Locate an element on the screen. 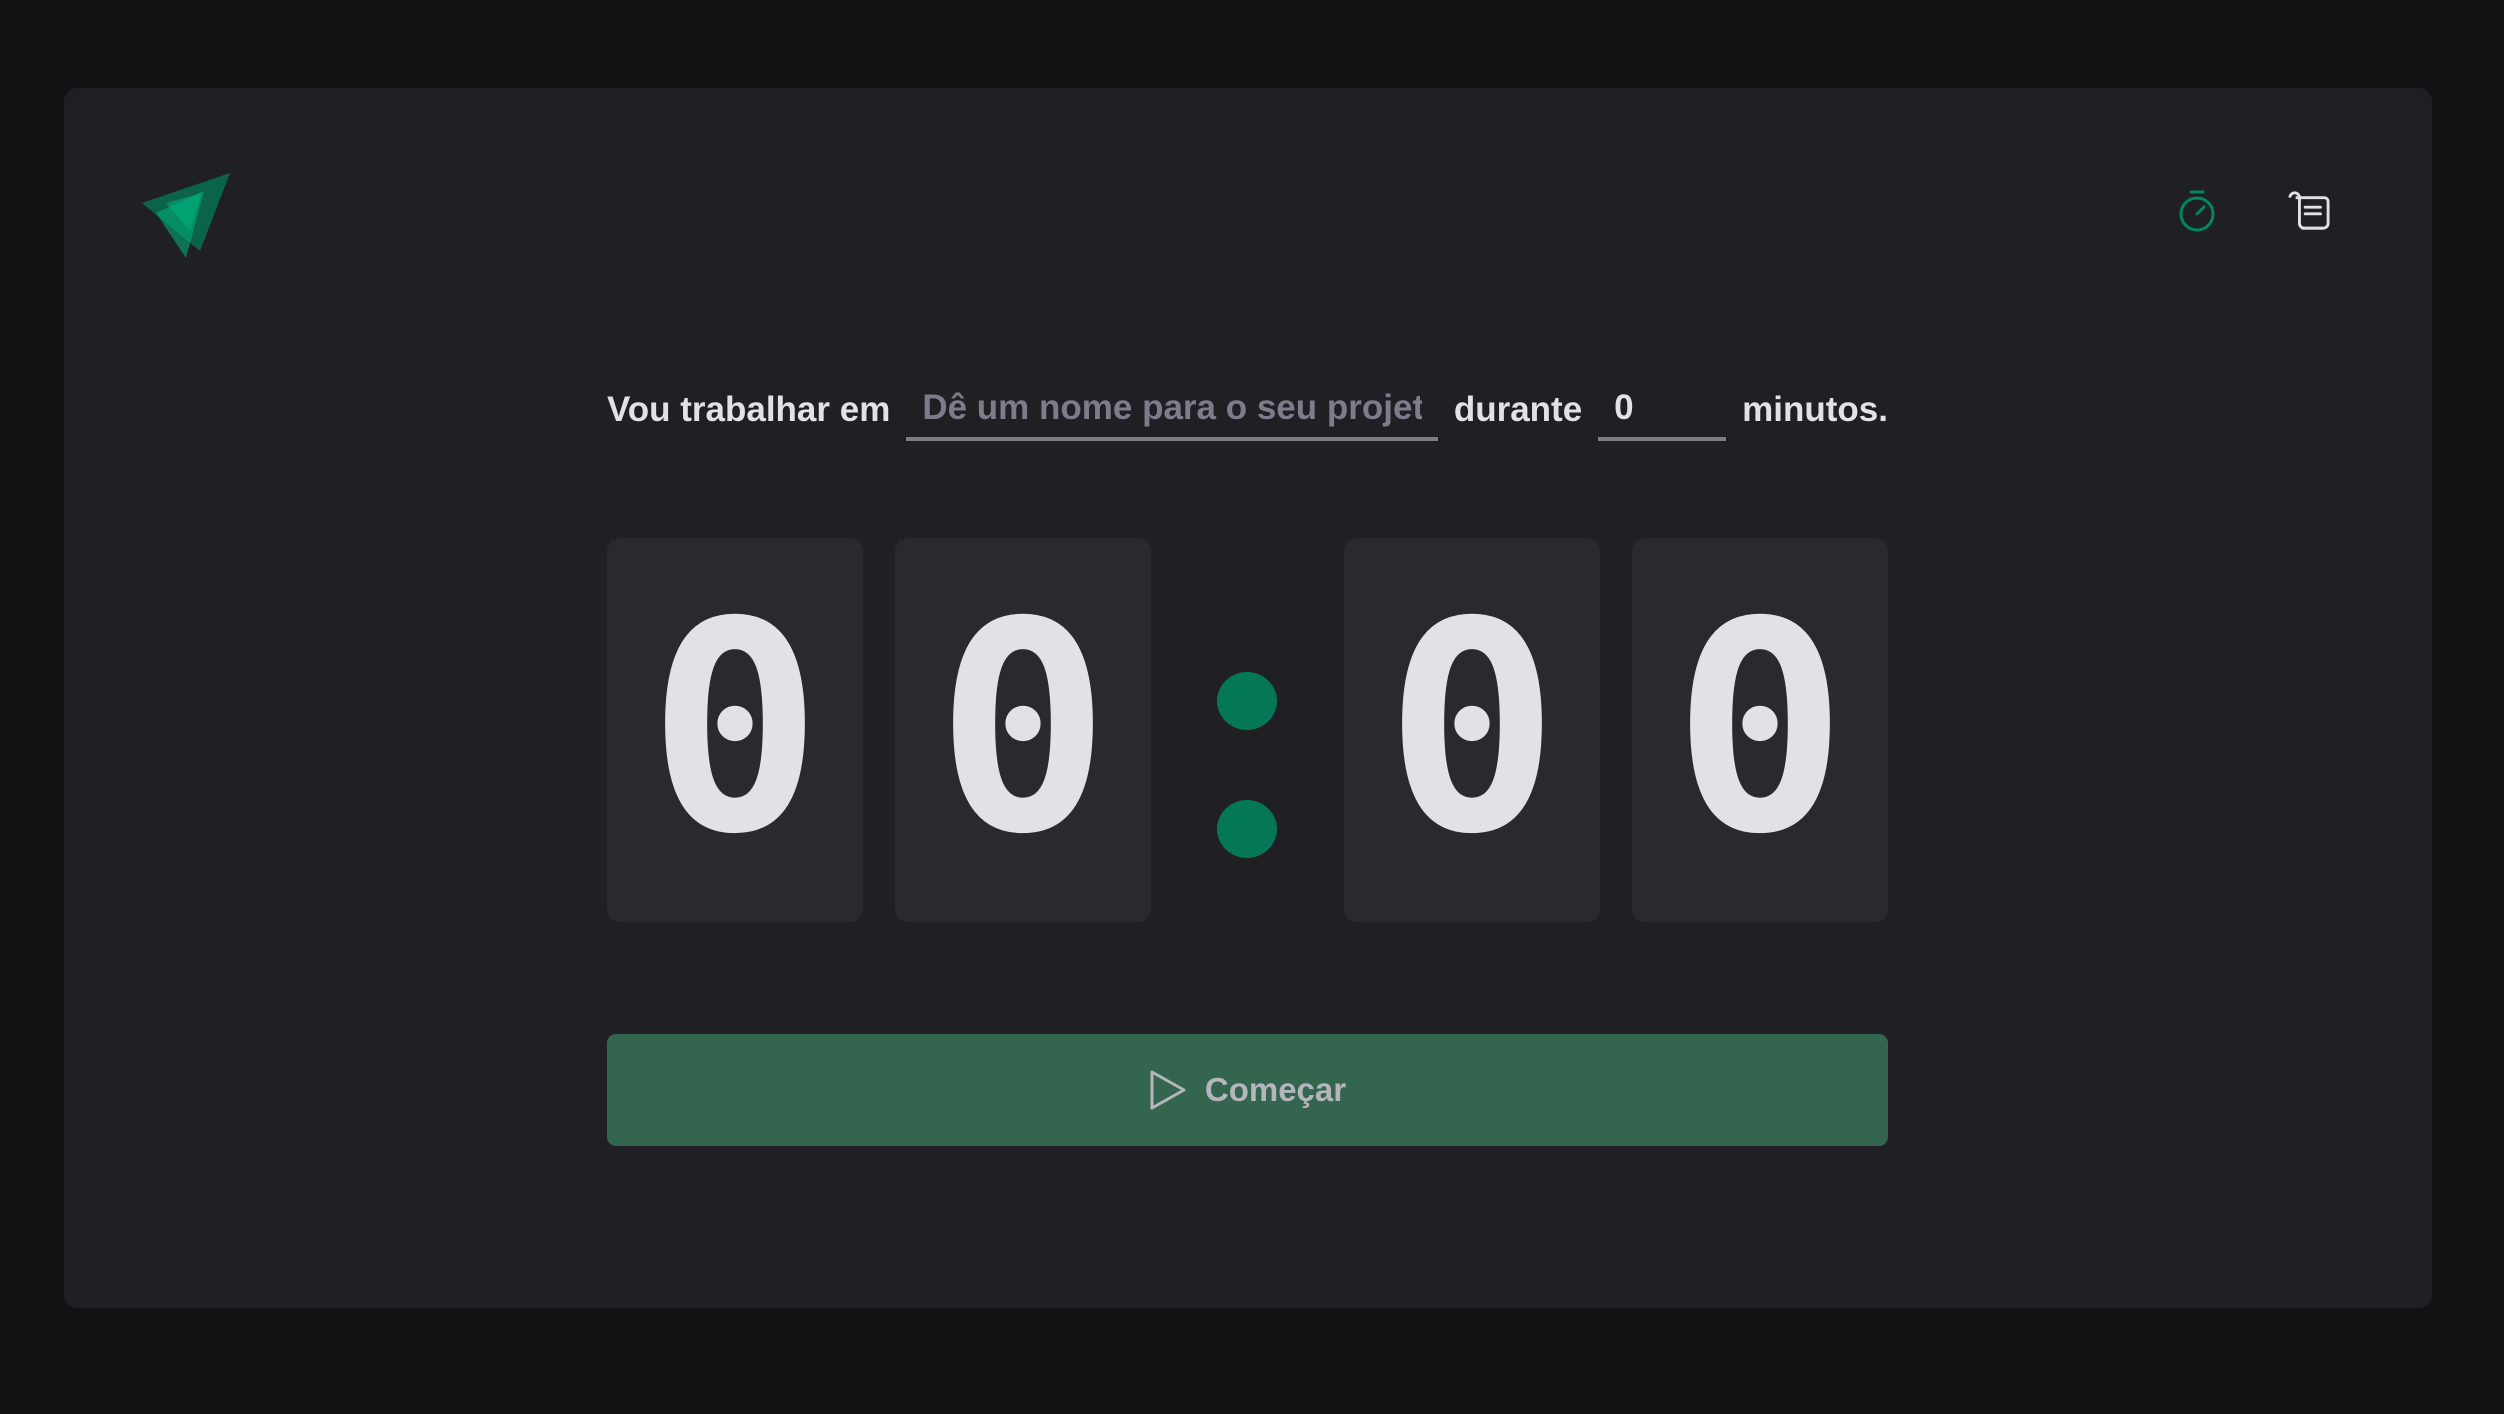 The image size is (2504, 1414). countdown-separator is located at coordinates (1247, 730).